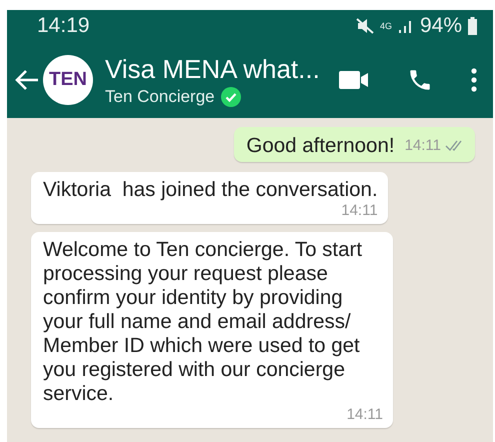  Describe the element at coordinates (406, 26) in the screenshot. I see `signal-icon` at that location.